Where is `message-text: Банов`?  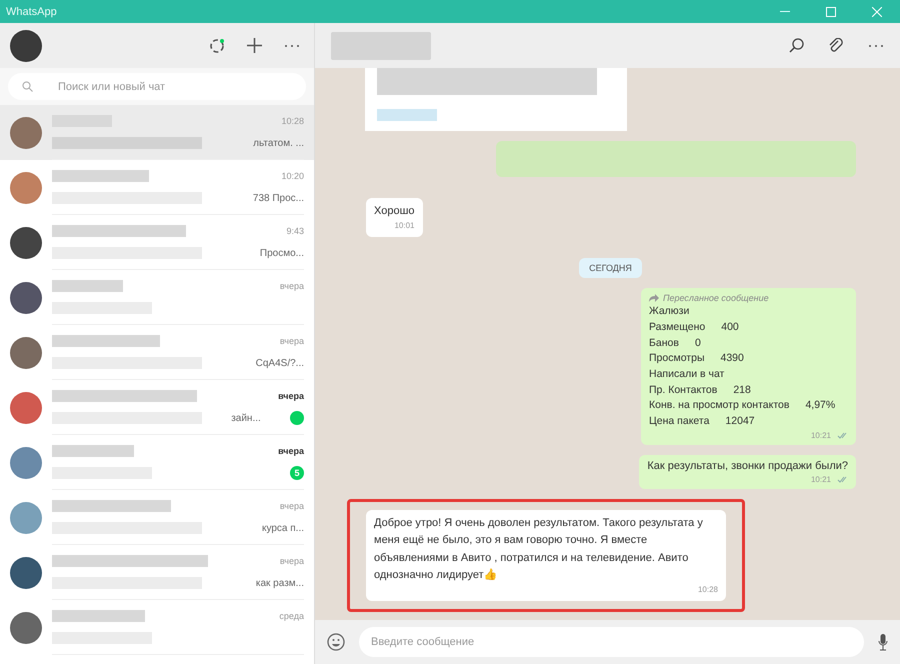 message-text: Банов is located at coordinates (664, 343).